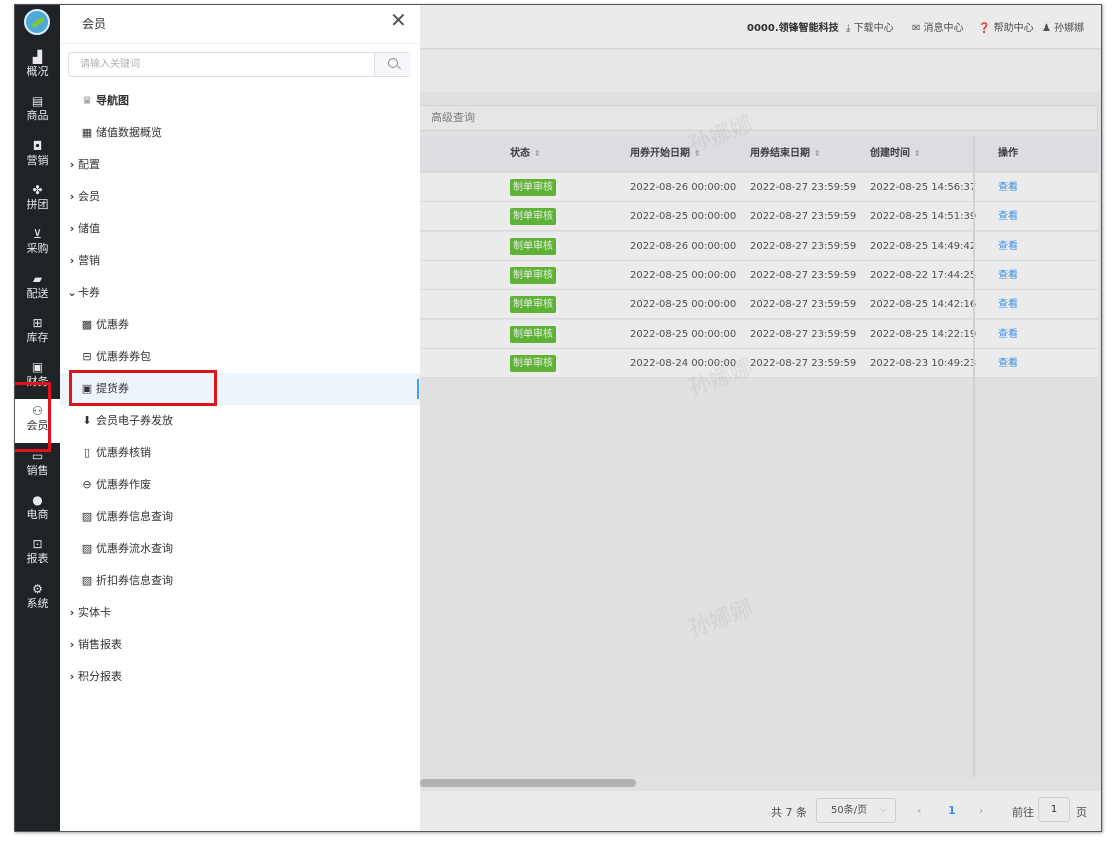  I want to click on nav-item-1: ▤ 商品, so click(37, 111).